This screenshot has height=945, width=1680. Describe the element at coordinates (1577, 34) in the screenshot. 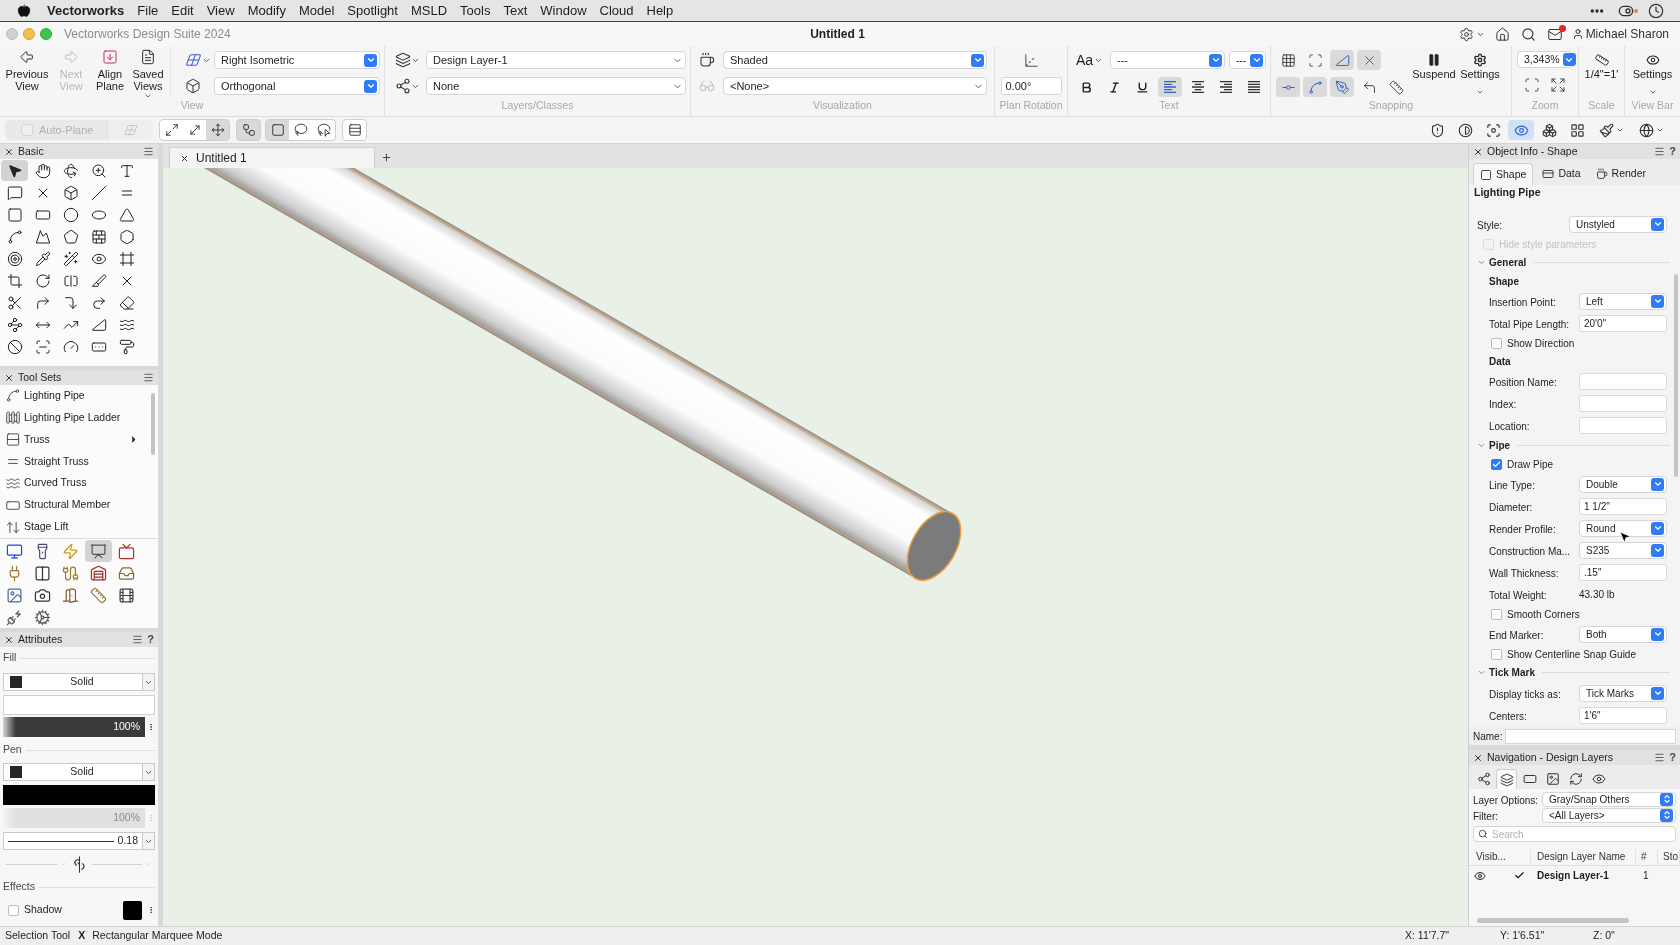

I see `user-icon` at that location.